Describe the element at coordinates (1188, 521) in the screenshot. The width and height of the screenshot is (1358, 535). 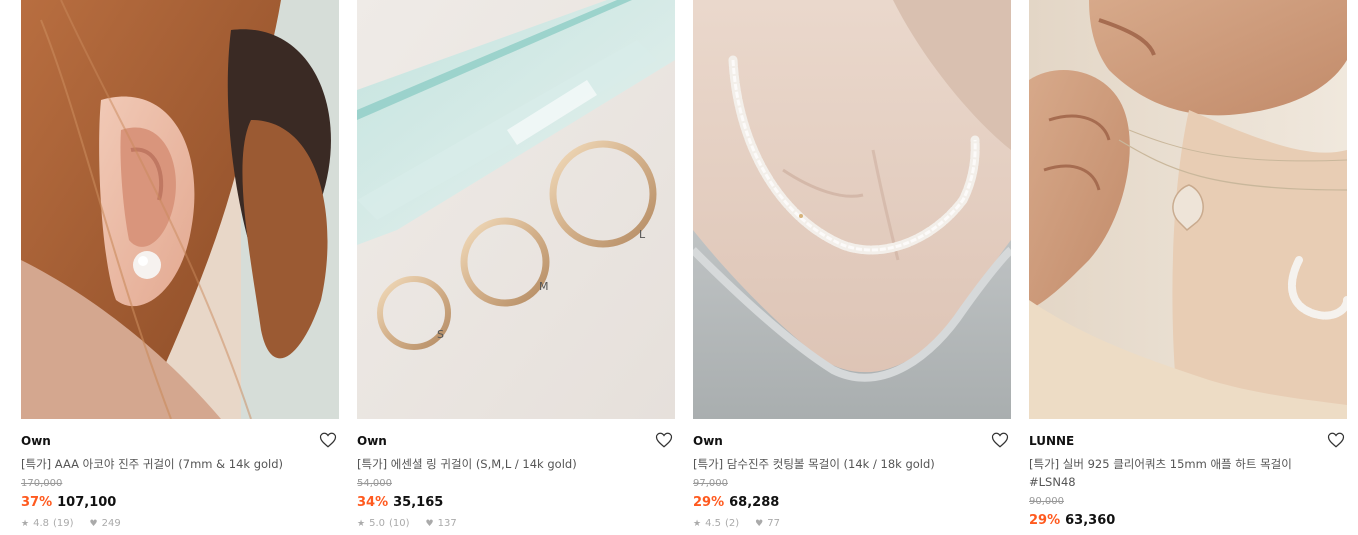
I see `price-line: 29% 63,360` at that location.